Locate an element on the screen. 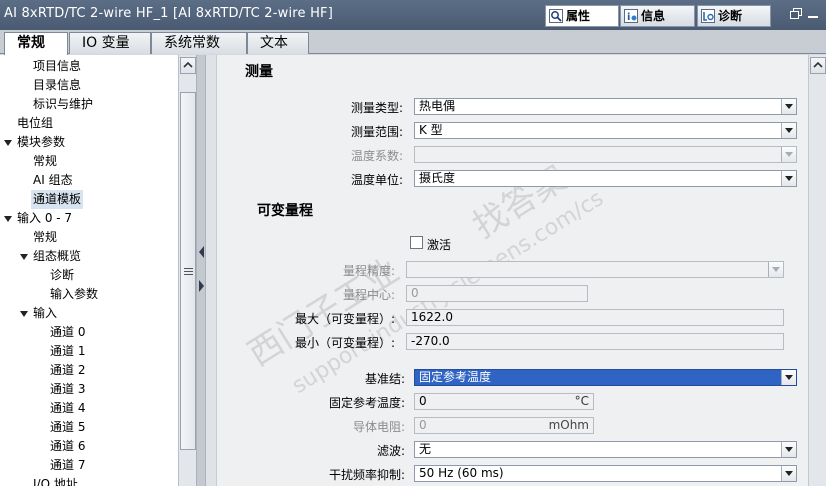 The width and height of the screenshot is (826, 486). expand-right-icon is located at coordinates (201, 286).